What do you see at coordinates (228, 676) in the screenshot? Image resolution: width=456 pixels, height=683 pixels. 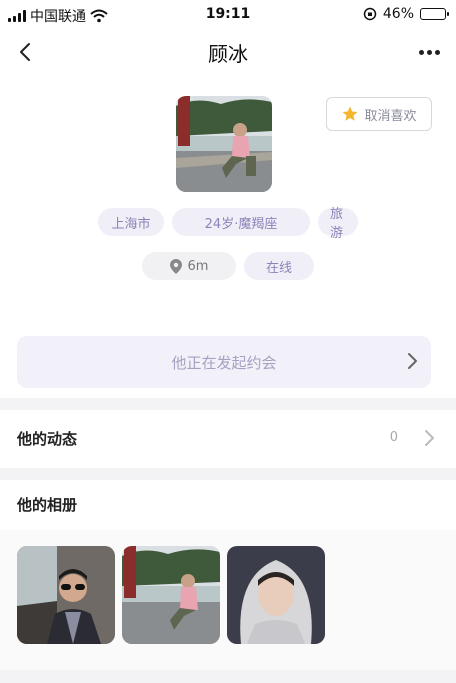 I see `bottom-divider` at bounding box center [228, 676].